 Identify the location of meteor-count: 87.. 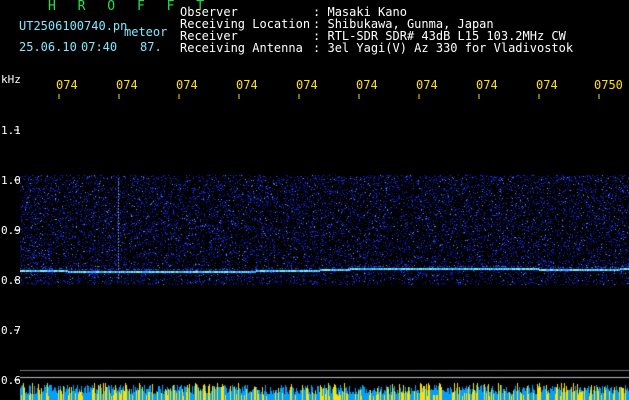
(151, 47).